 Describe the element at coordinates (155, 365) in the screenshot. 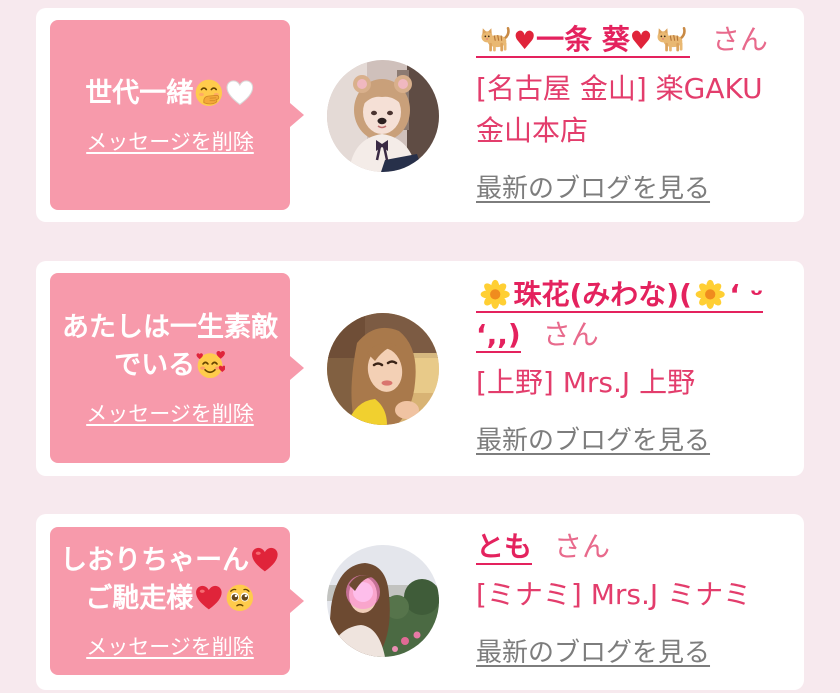

I see `message-text-part: でいる` at that location.